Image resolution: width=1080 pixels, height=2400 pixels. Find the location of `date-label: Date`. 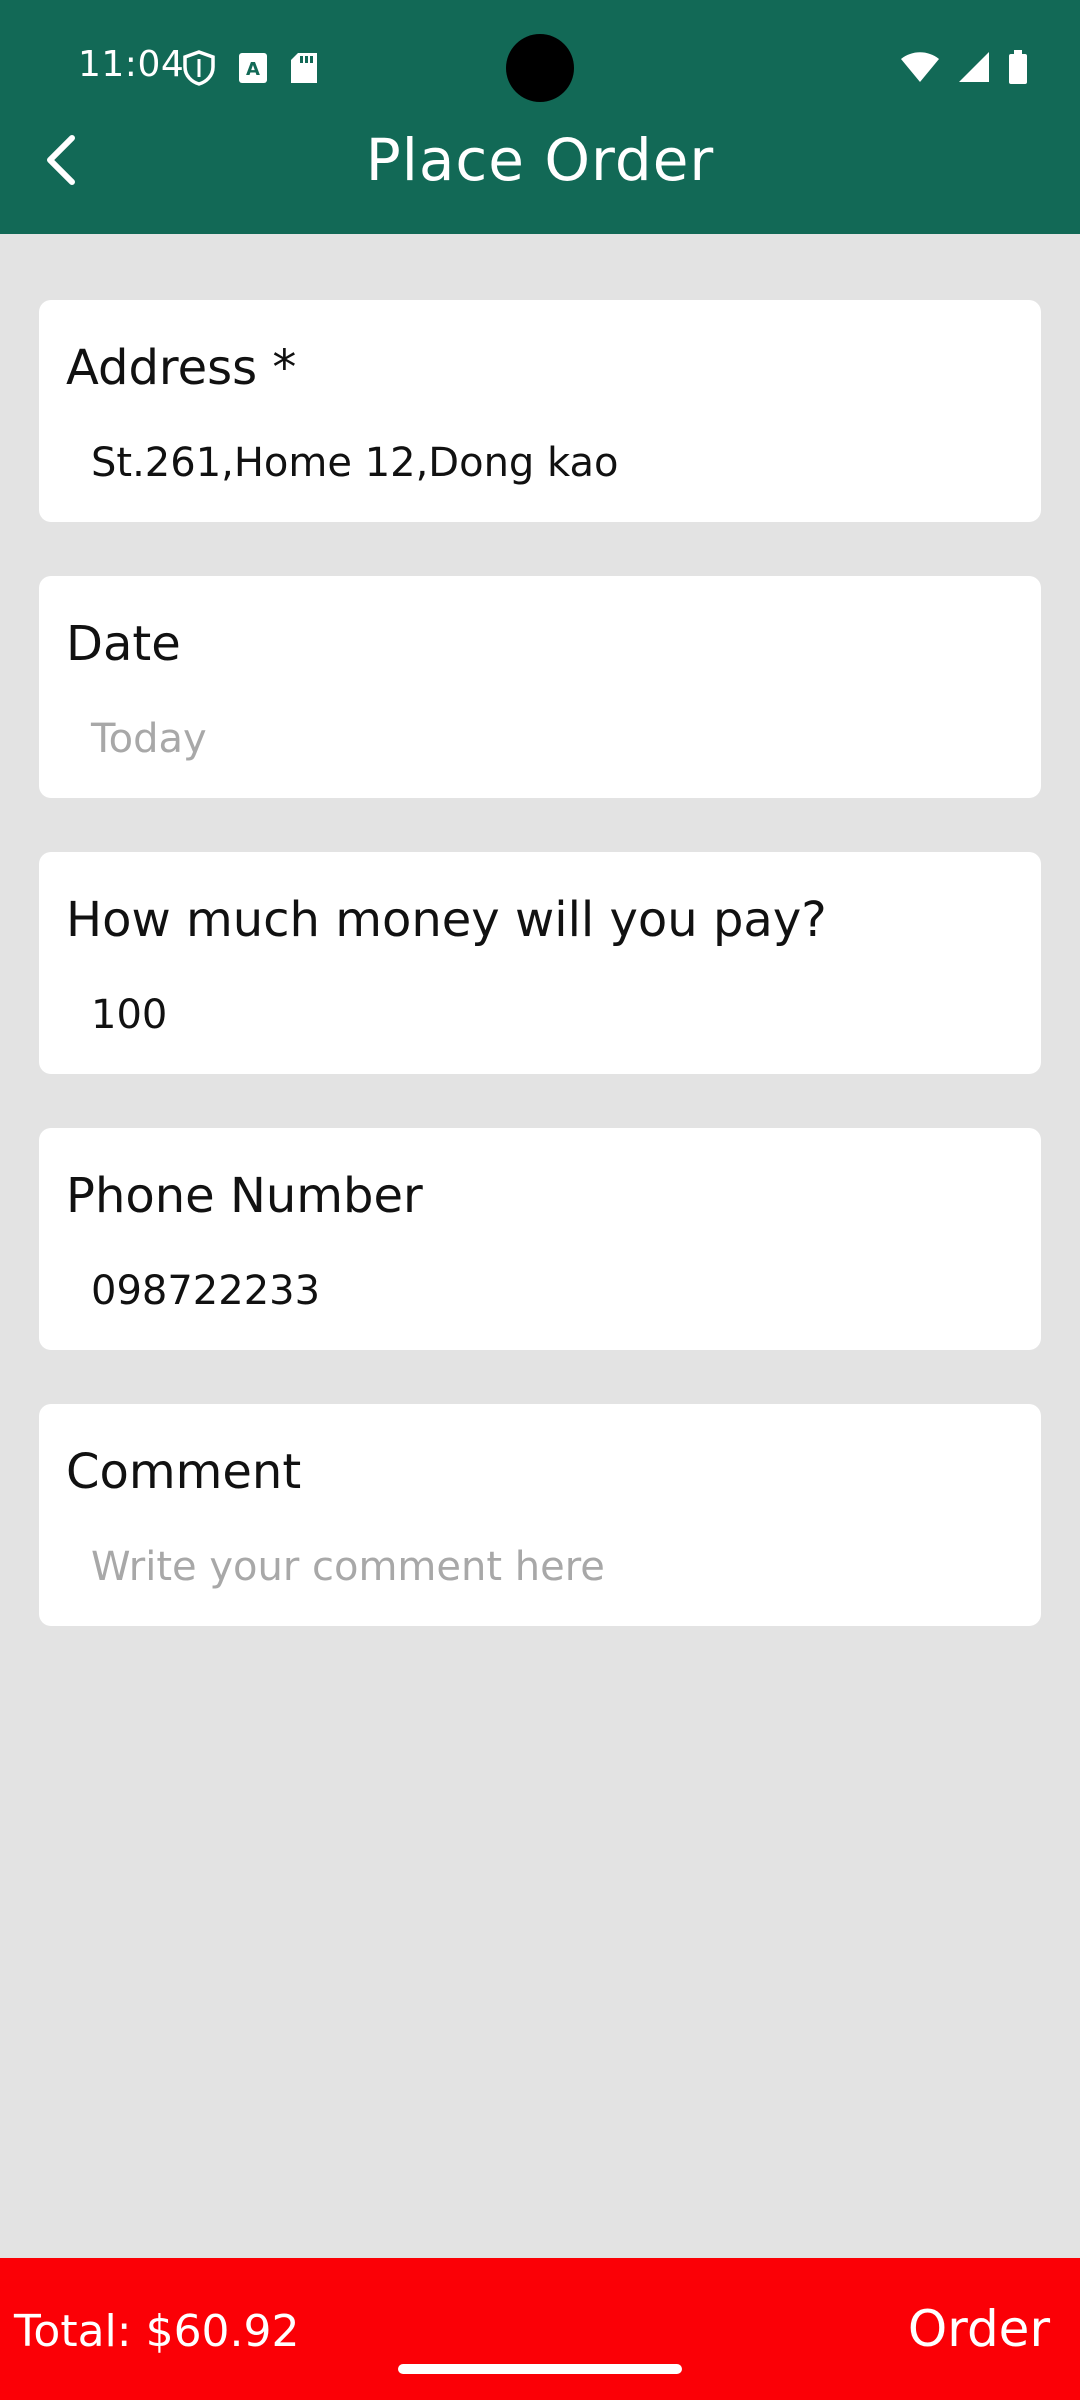

date-label: Date is located at coordinates (123, 644).